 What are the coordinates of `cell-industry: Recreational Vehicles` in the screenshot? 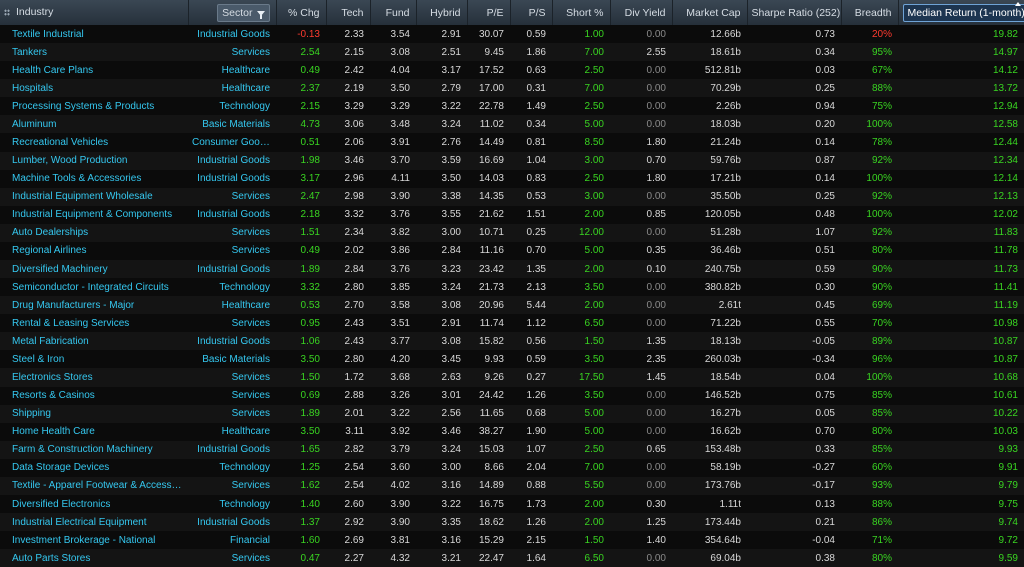 It's located at (94, 142).